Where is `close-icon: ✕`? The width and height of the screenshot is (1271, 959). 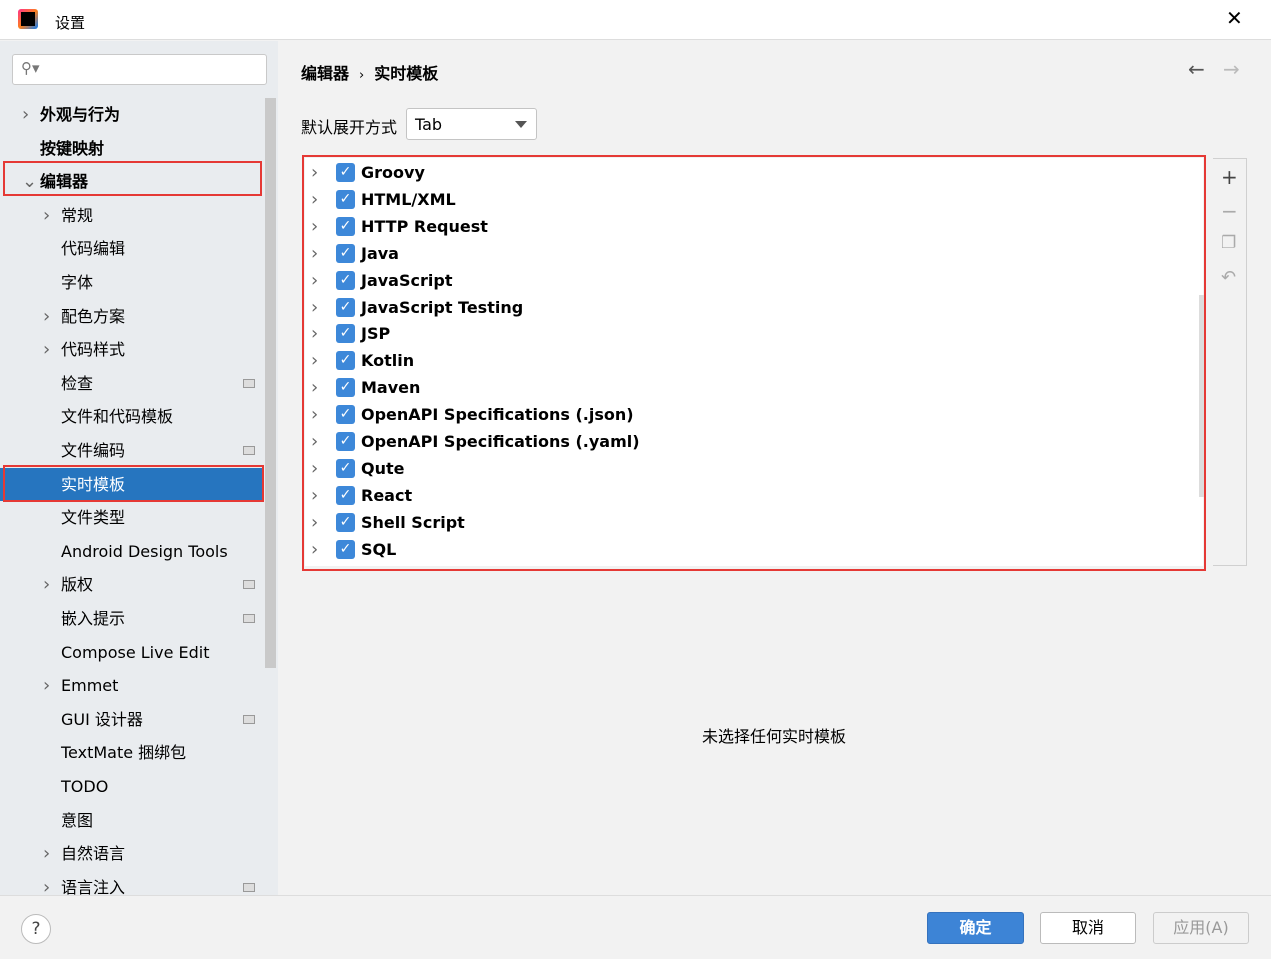 close-icon: ✕ is located at coordinates (1234, 18).